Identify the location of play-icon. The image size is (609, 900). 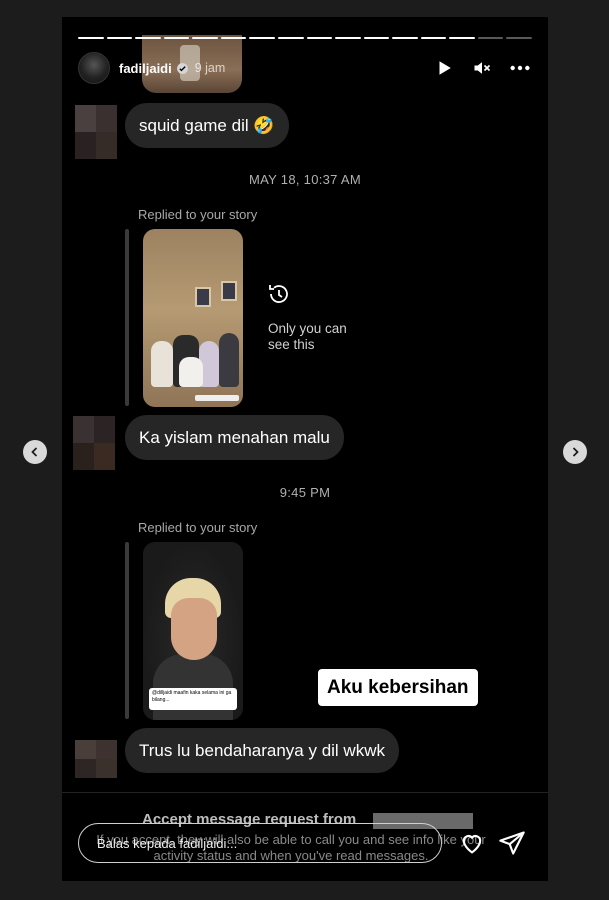
(445, 68).